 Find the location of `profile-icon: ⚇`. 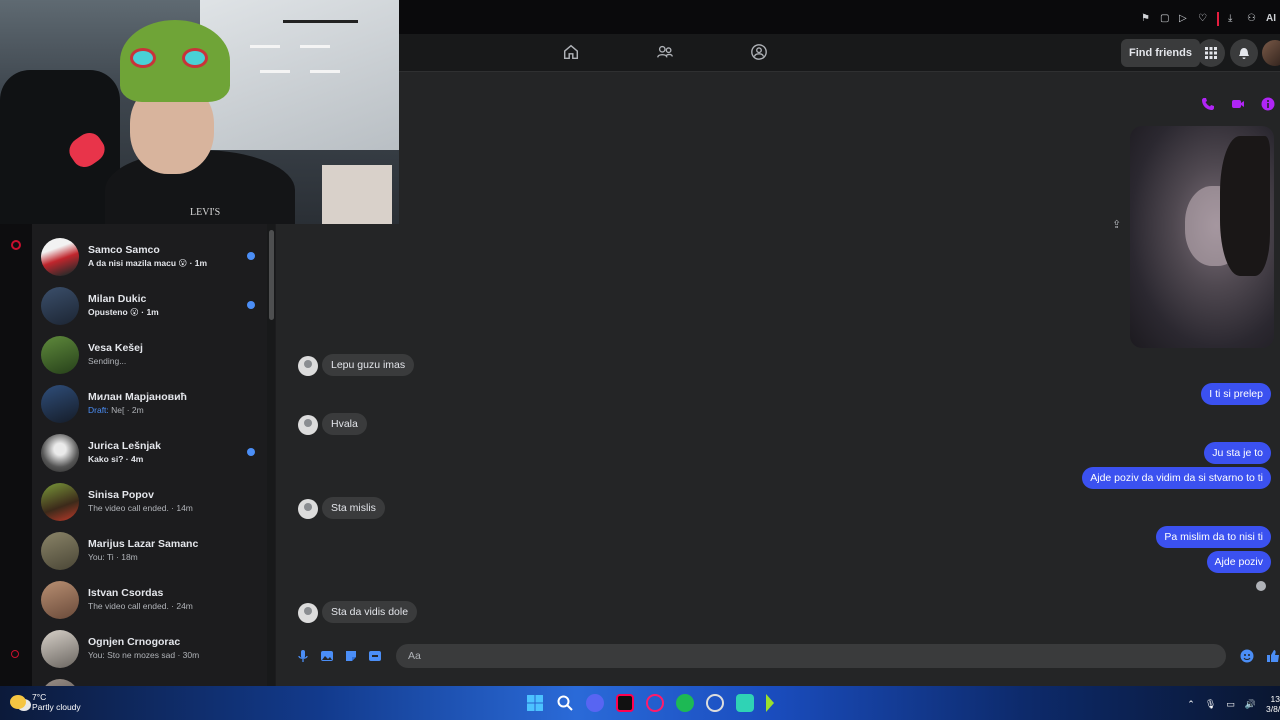

profile-icon: ⚇ is located at coordinates (1252, 19).